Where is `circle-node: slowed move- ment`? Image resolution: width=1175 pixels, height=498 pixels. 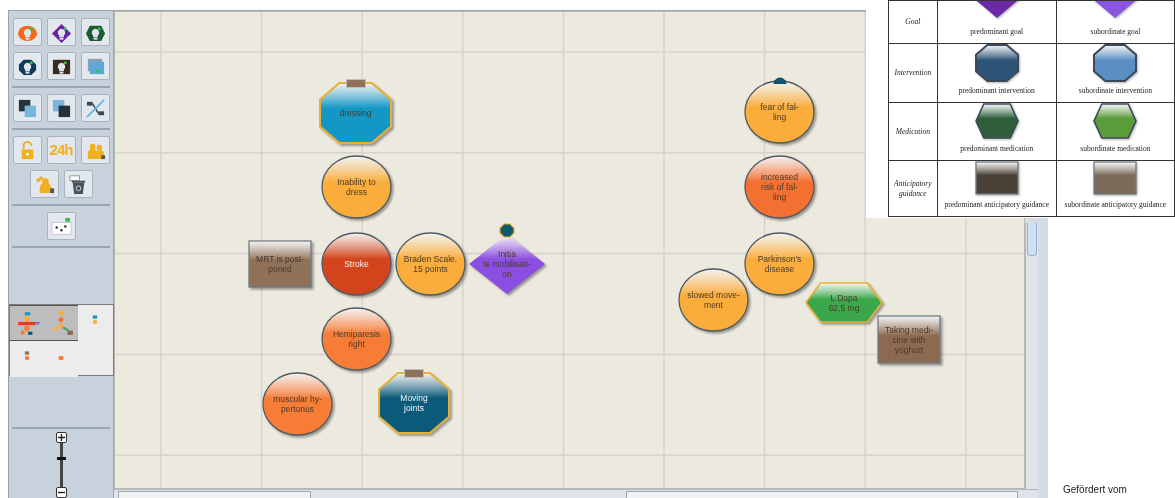
circle-node: slowed move- ment is located at coordinates (713, 300).